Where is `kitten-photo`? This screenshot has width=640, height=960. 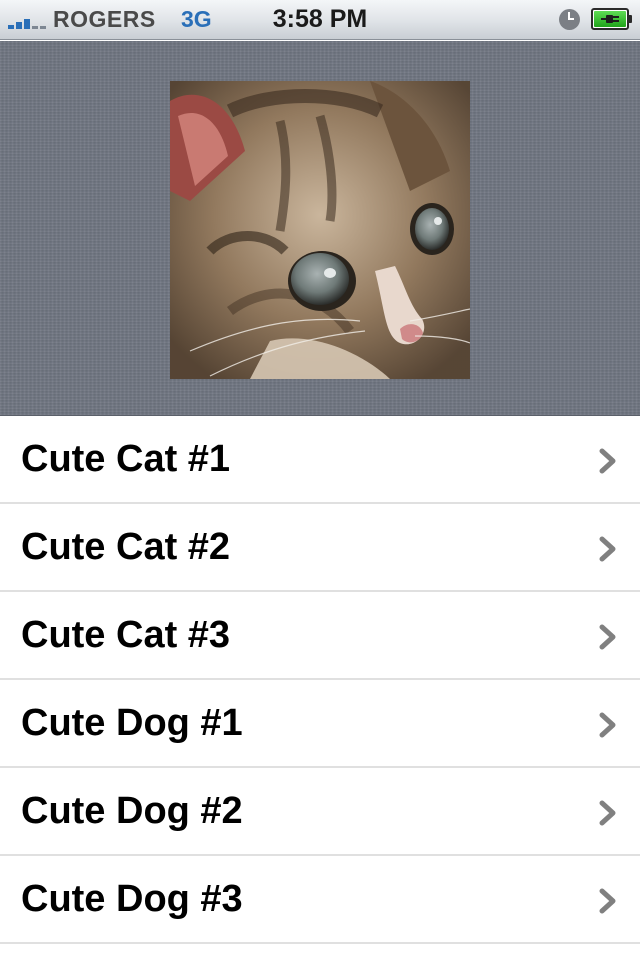
kitten-photo is located at coordinates (320, 230).